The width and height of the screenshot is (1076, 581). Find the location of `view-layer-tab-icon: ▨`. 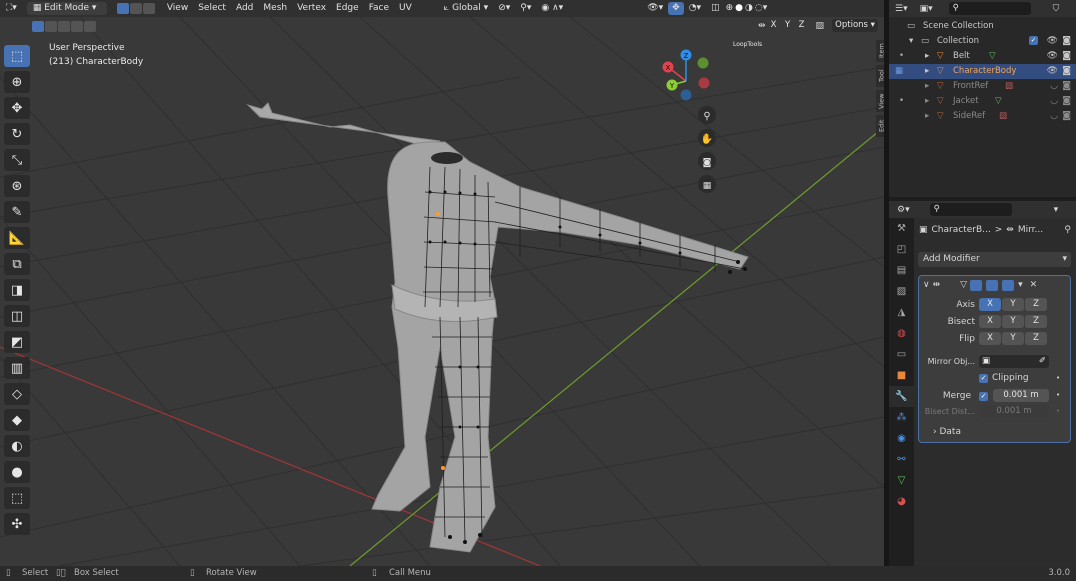

view-layer-tab-icon: ▨ is located at coordinates (901, 291).